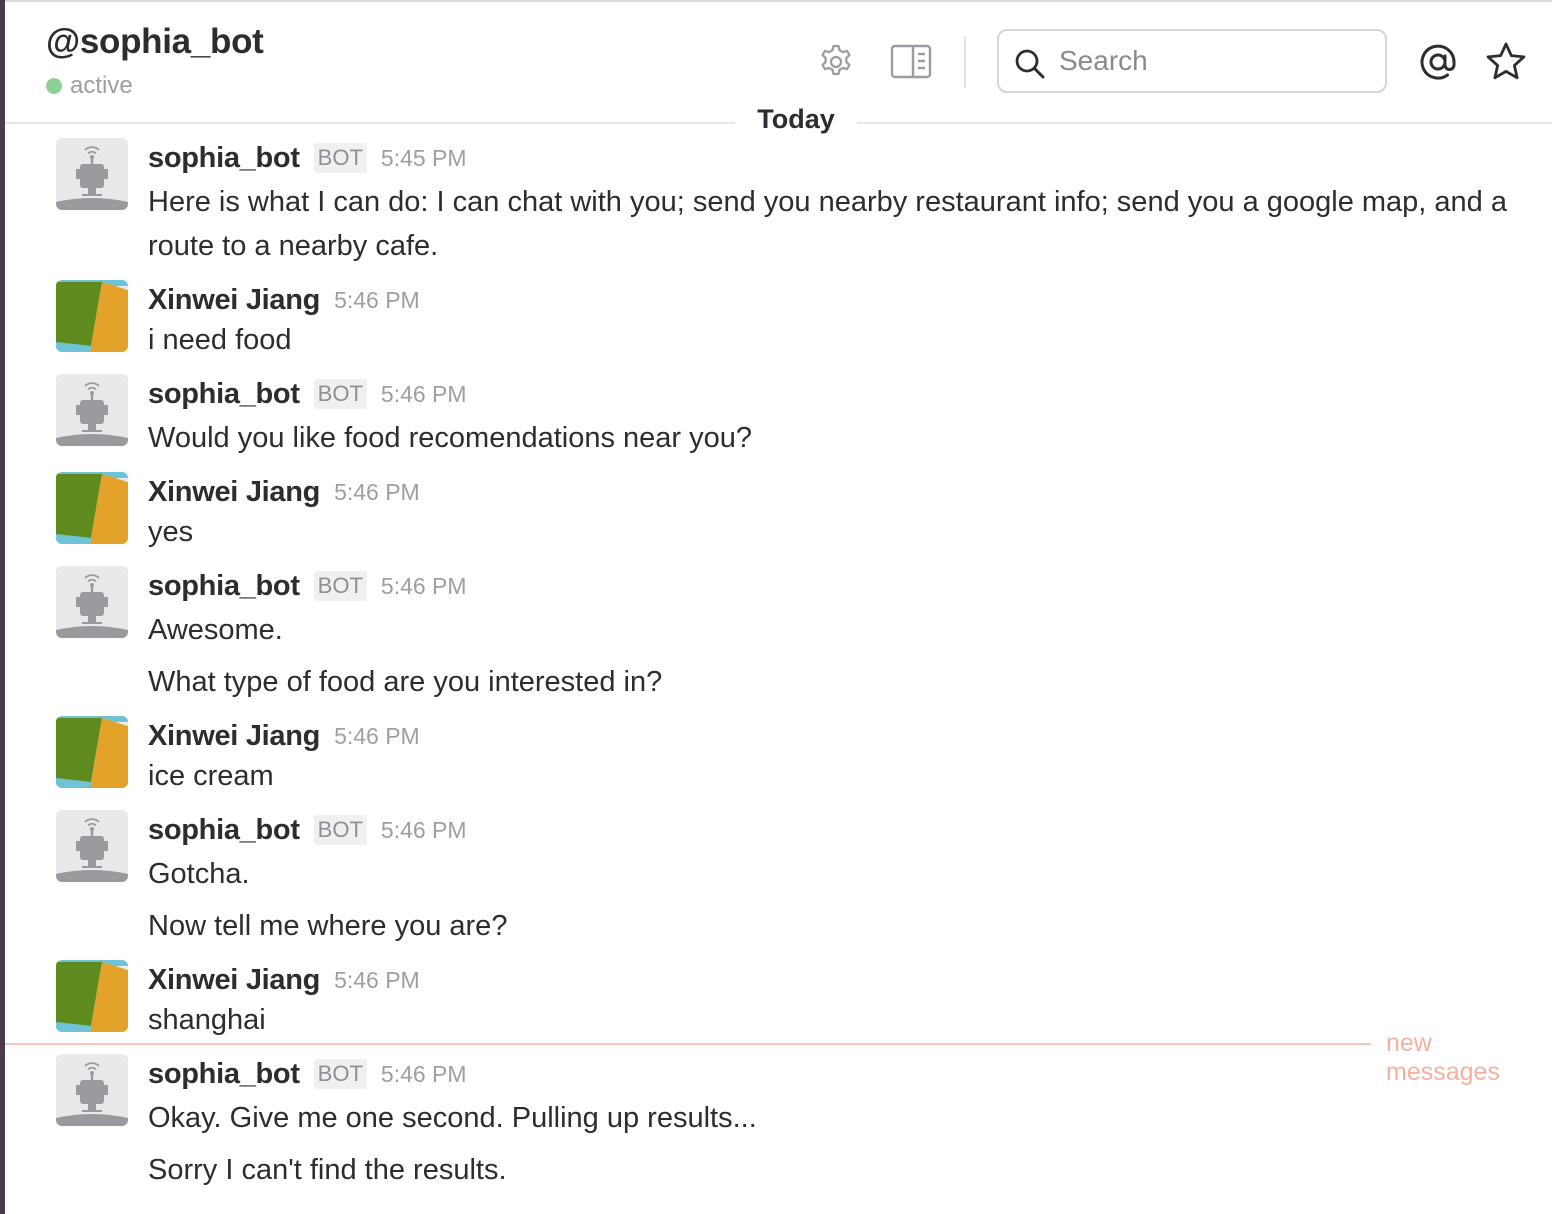 The width and height of the screenshot is (1552, 1214). Describe the element at coordinates (1438, 62) in the screenshot. I see `at-sign-icon` at that location.